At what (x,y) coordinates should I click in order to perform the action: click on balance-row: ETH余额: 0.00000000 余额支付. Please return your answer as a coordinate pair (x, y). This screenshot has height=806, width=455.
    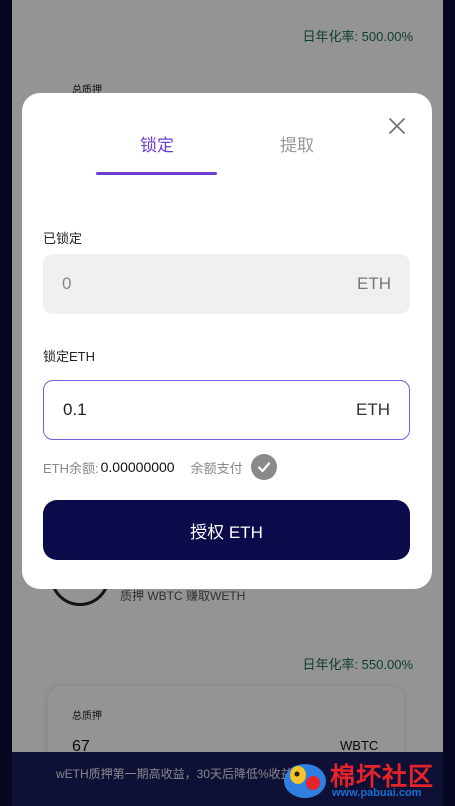
    Looking at the image, I should click on (160, 467).